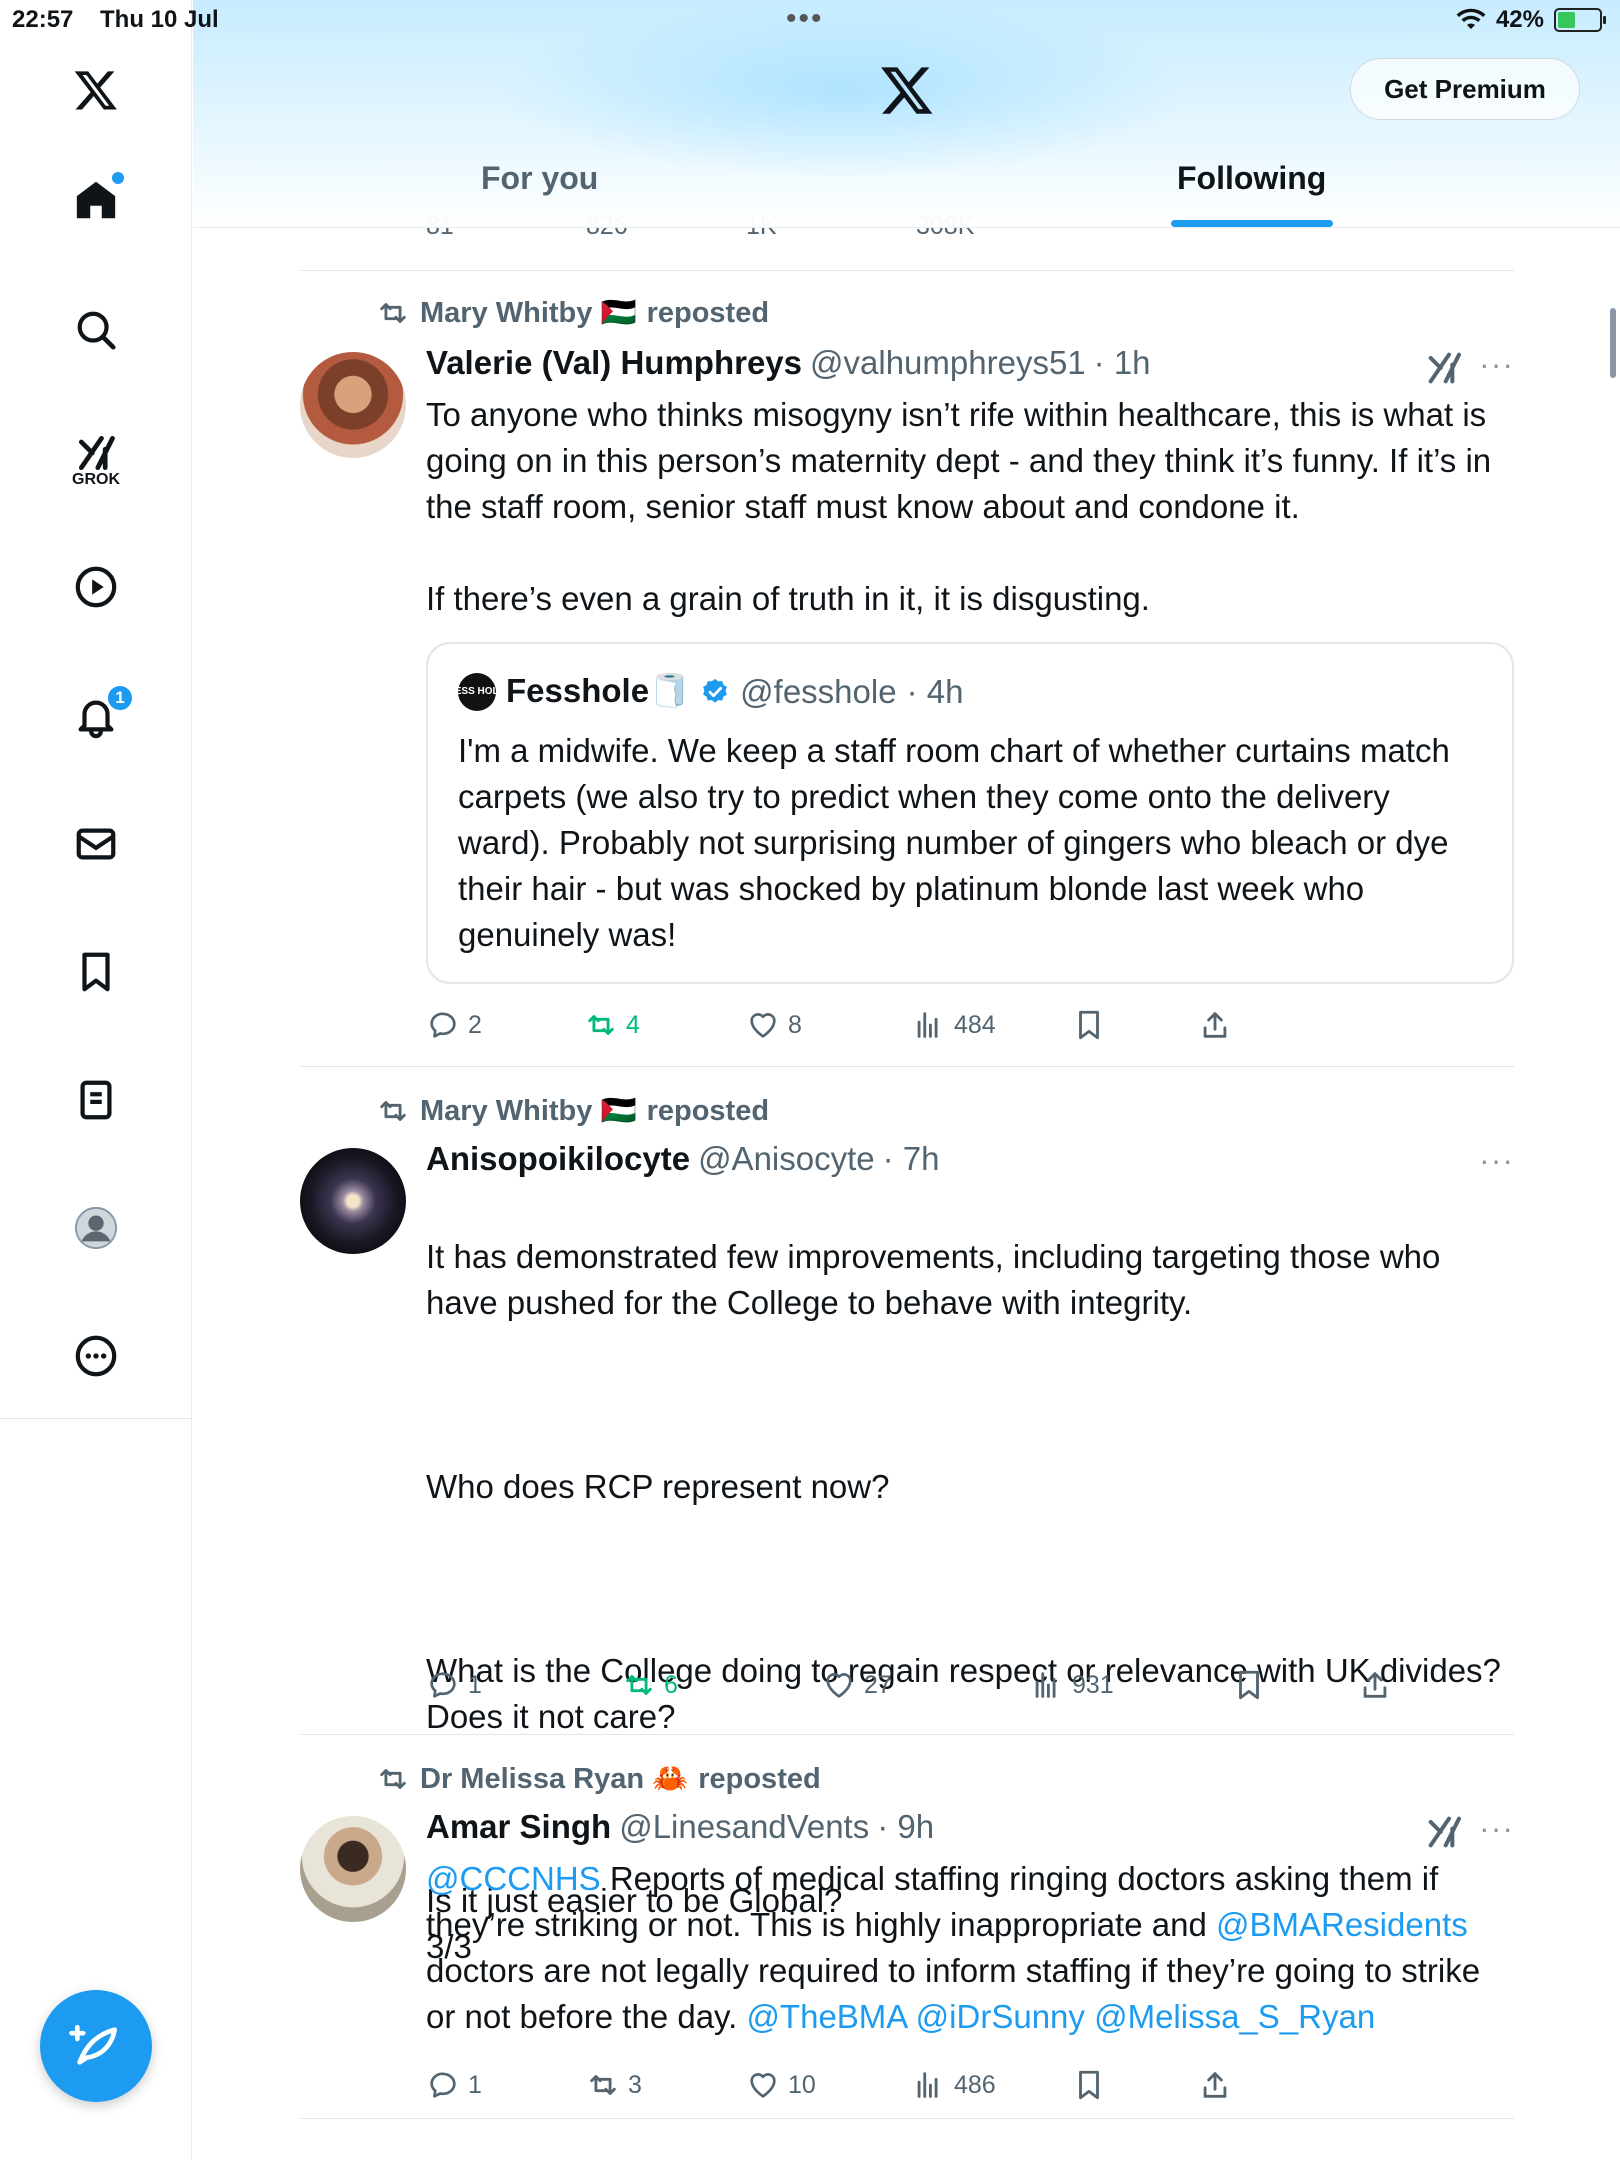  What do you see at coordinates (99, 716) in the screenshot?
I see `notifications-icon: 1` at bounding box center [99, 716].